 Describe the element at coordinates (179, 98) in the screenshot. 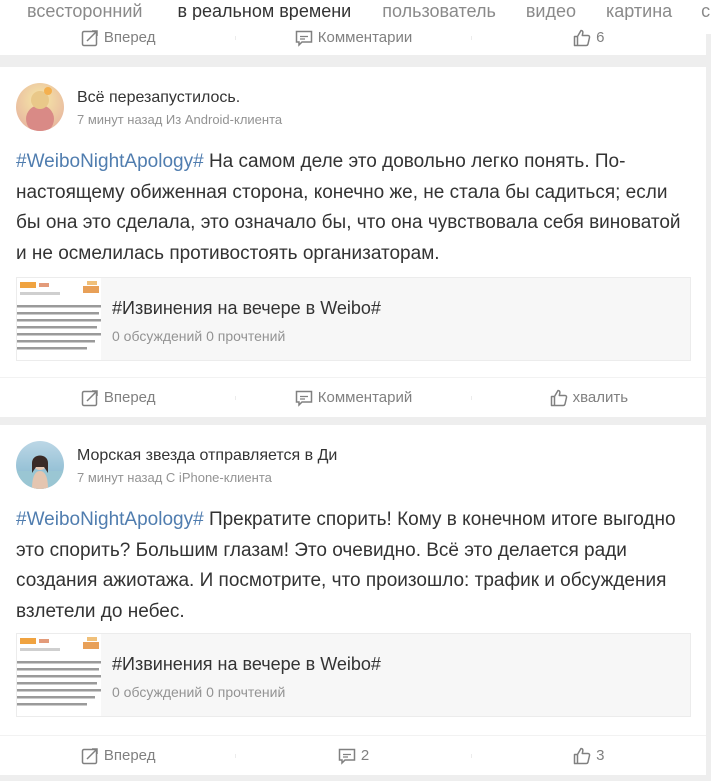

I see `username: Всё перезапустилось.` at that location.